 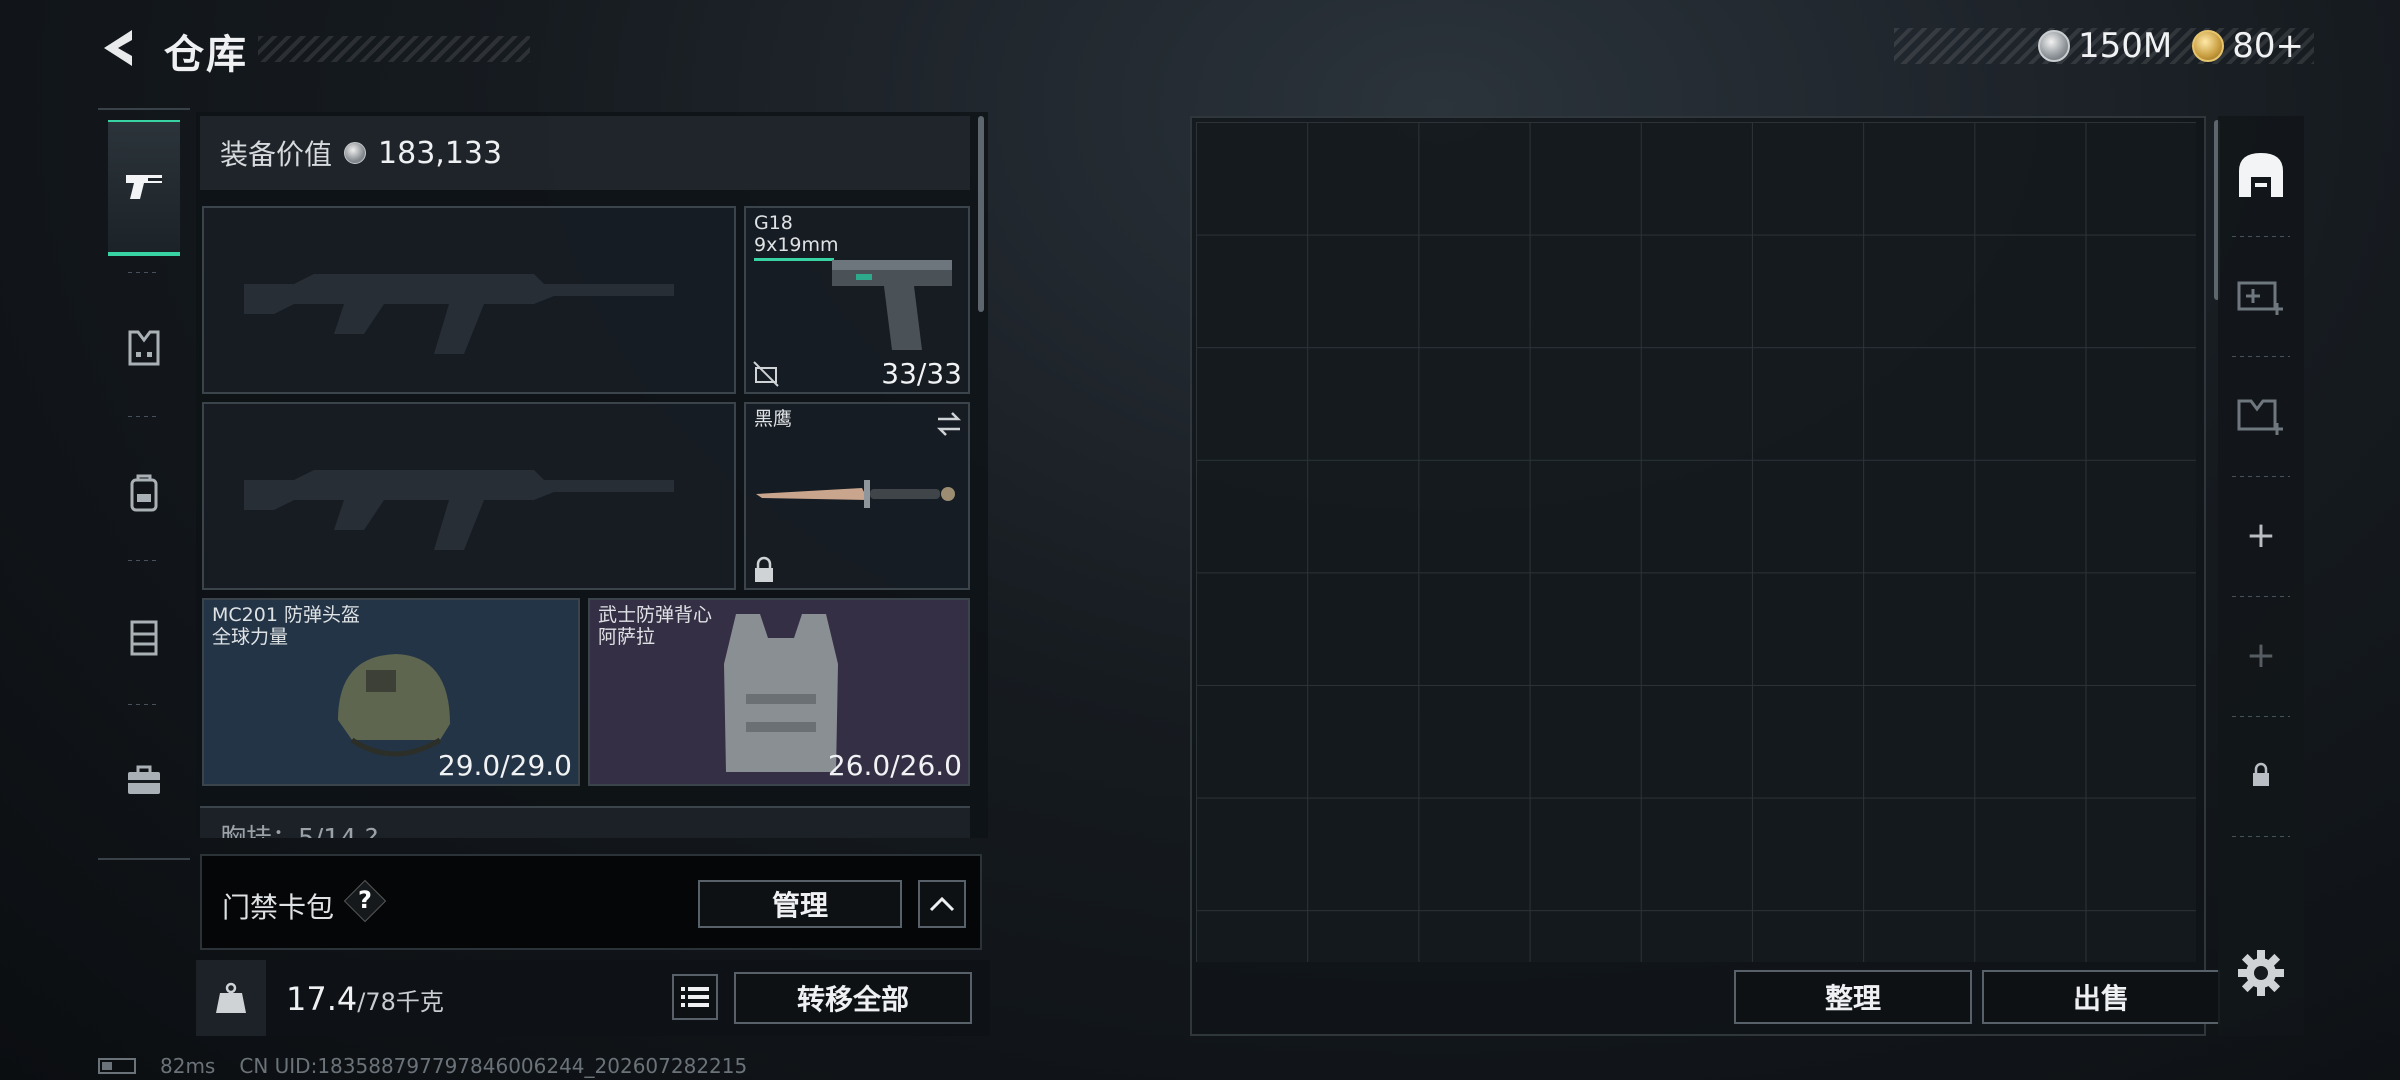 I want to click on keycard-bar: 门禁卡包 ? 管理, so click(x=591, y=902).